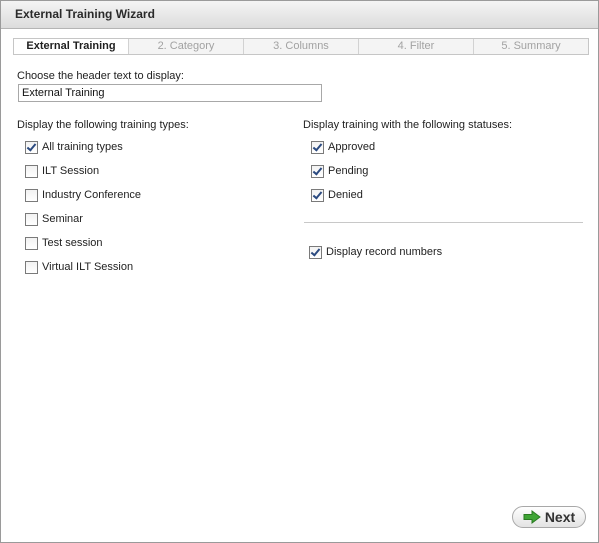  I want to click on display-record-numbers: Display record numbers, so click(375, 252).